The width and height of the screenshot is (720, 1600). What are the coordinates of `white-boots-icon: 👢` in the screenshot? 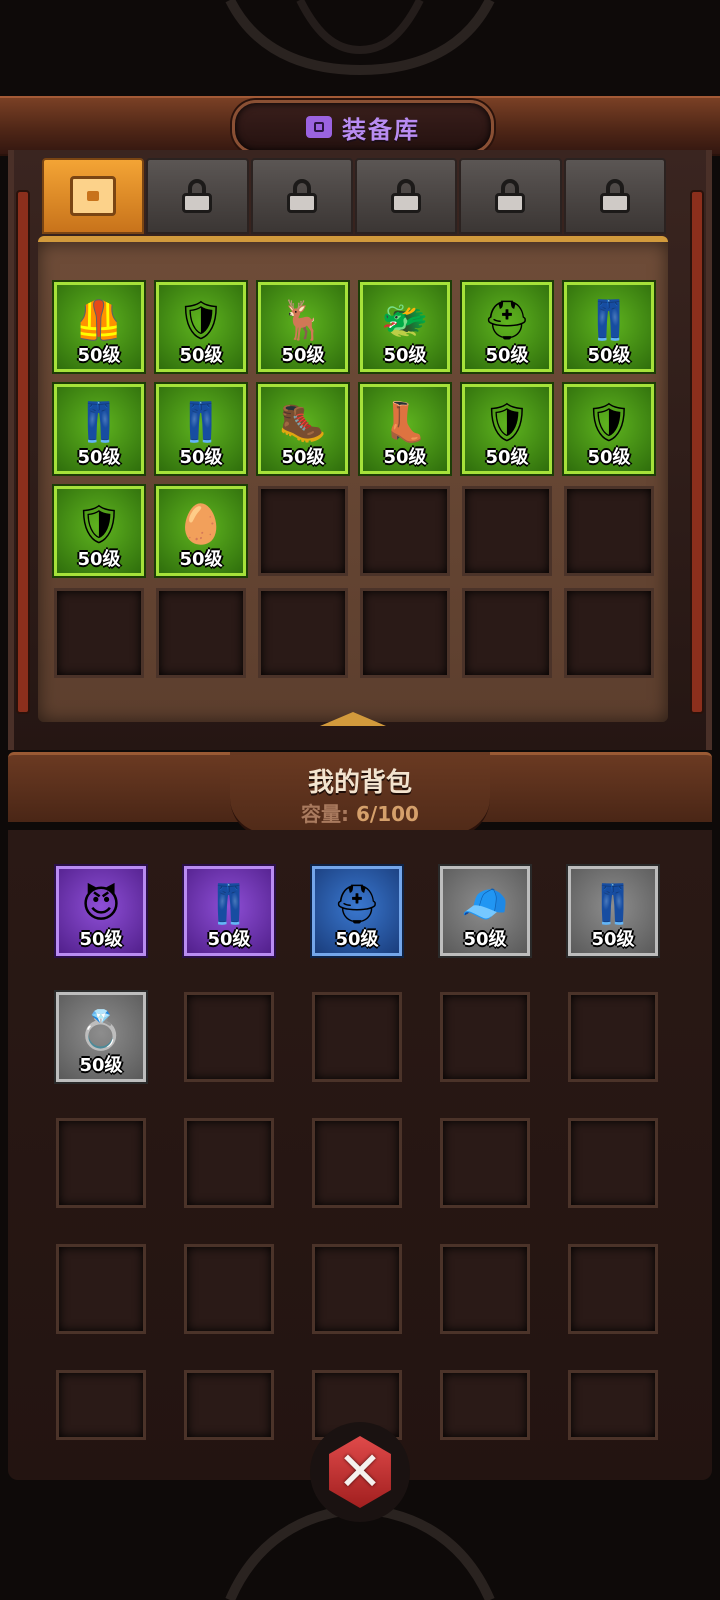 It's located at (405, 422).